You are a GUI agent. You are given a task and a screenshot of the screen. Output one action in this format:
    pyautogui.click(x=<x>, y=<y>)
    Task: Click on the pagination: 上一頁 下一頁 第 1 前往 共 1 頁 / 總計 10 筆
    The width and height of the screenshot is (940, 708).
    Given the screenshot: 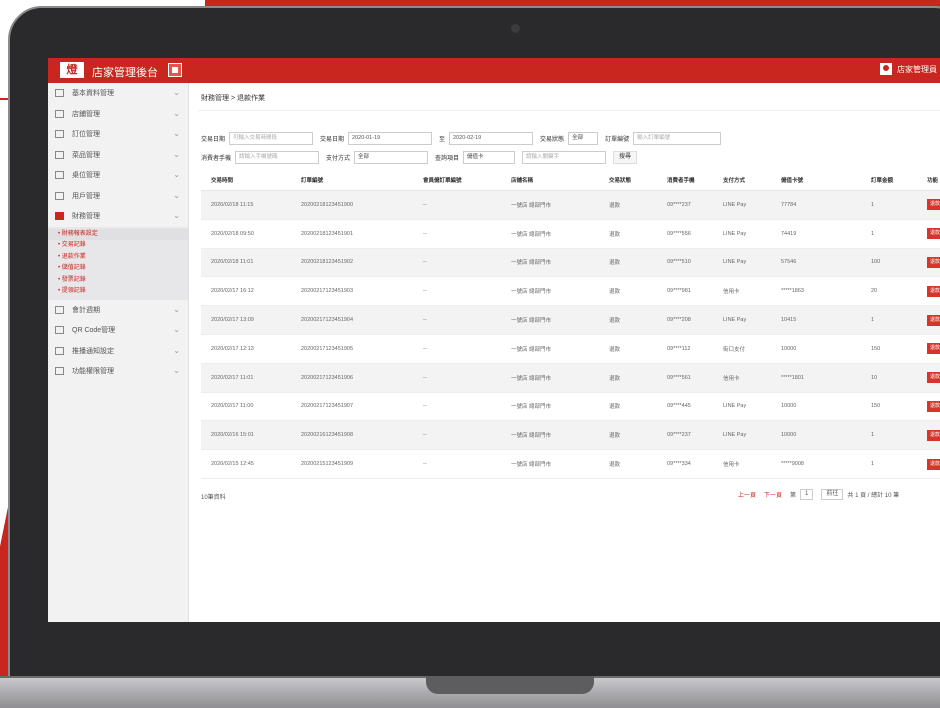 What is the action you would take?
    pyautogui.click(x=818, y=494)
    